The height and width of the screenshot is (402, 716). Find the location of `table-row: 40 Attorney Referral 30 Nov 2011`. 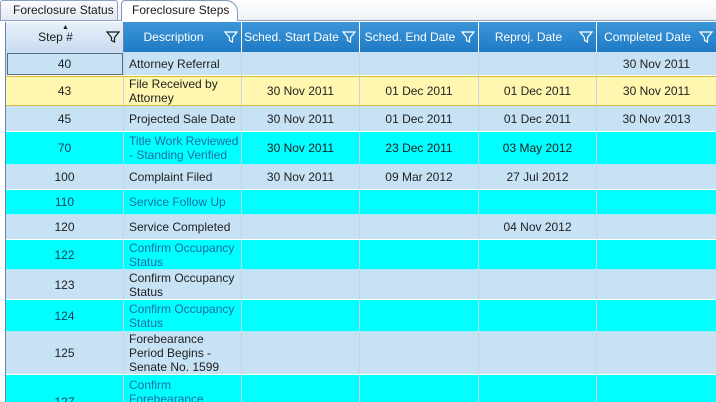

table-row: 40 Attorney Referral 30 Nov 2011 is located at coordinates (361, 64).